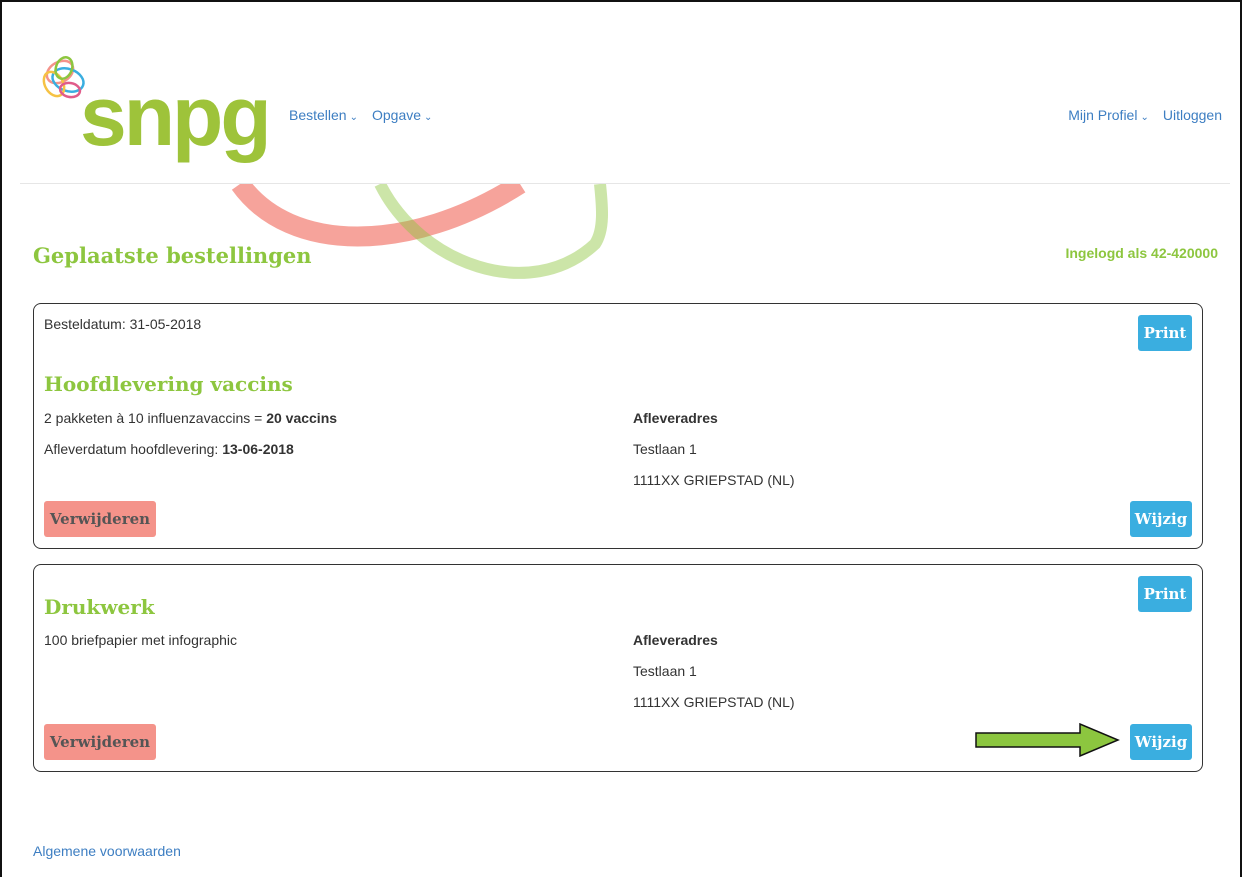 This screenshot has height=877, width=1242. What do you see at coordinates (1192, 115) in the screenshot?
I see `logout-link: Uitloggen` at bounding box center [1192, 115].